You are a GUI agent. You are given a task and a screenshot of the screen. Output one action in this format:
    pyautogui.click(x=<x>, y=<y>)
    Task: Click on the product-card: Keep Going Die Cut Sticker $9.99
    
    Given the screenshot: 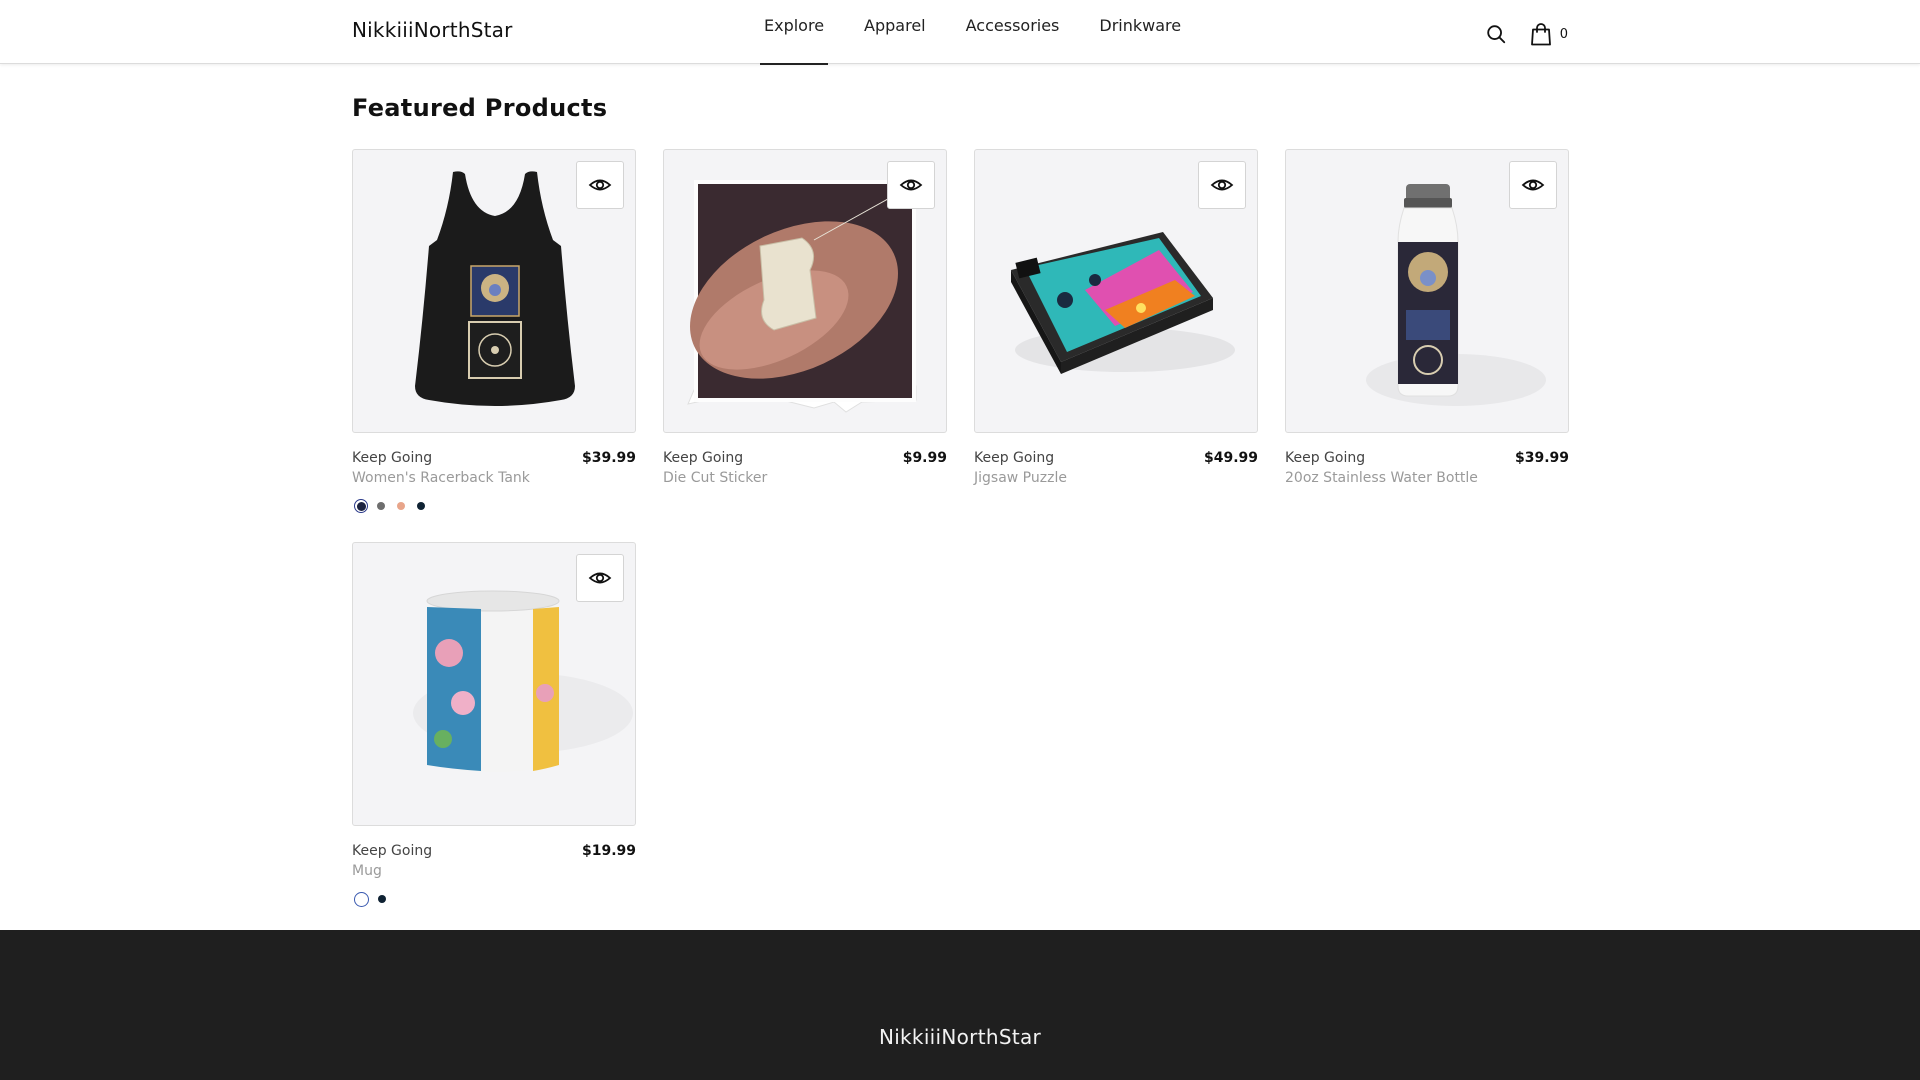 What is the action you would take?
    pyautogui.click(x=805, y=319)
    